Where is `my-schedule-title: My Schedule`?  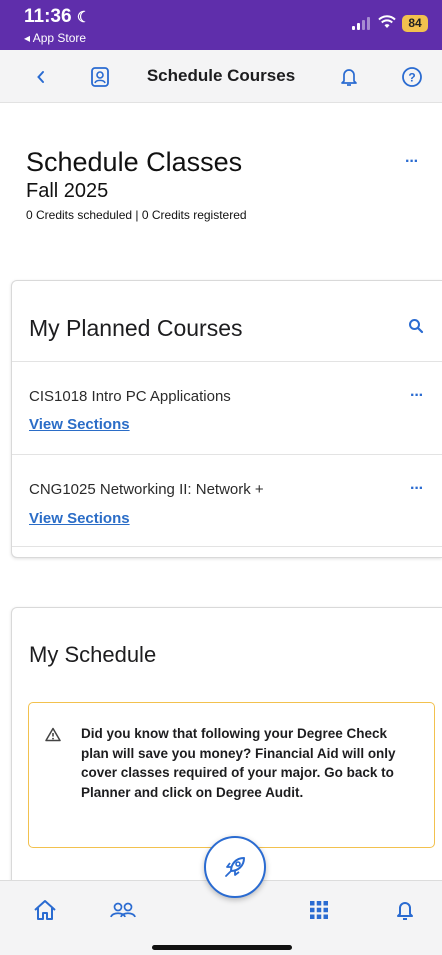
my-schedule-title: My Schedule is located at coordinates (93, 654).